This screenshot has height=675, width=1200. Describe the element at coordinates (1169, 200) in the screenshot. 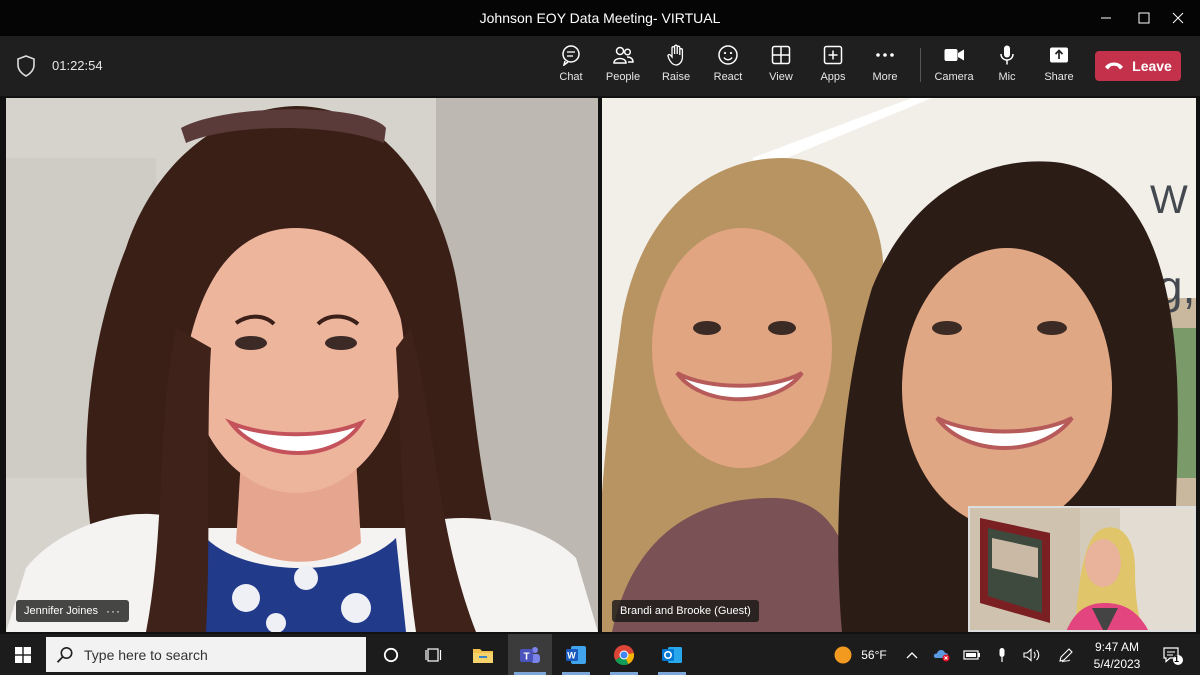

I see `background-wall-letters: W` at that location.